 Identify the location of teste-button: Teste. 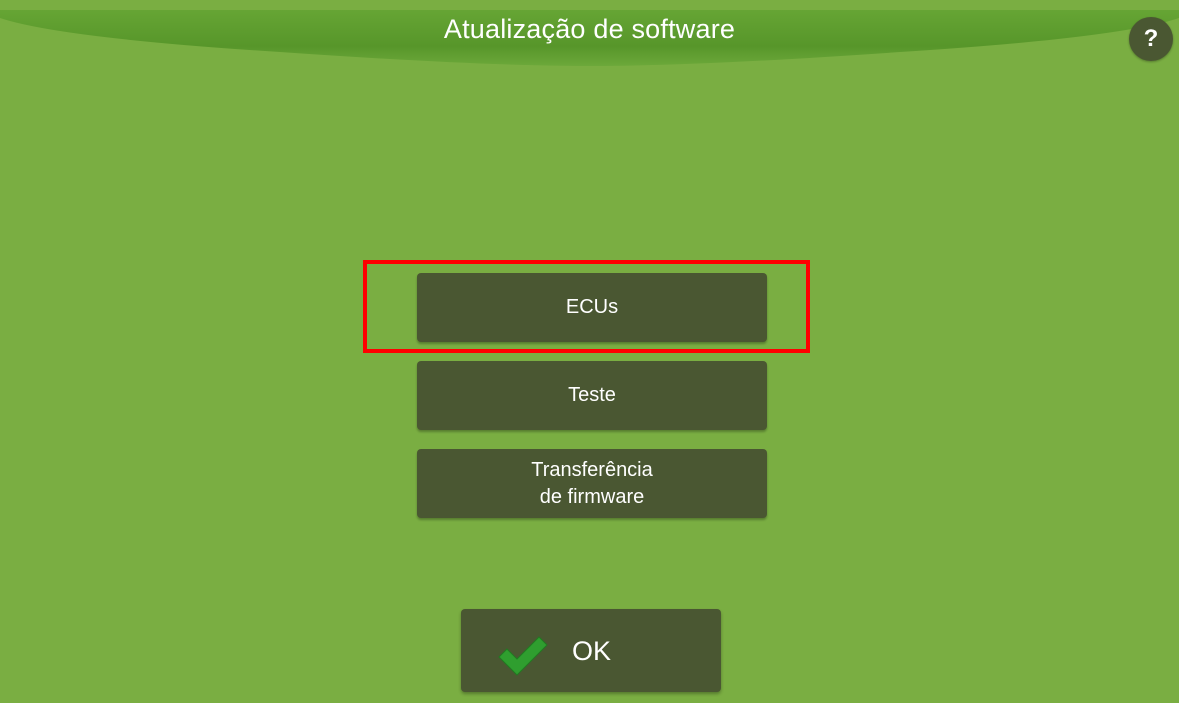
(592, 395).